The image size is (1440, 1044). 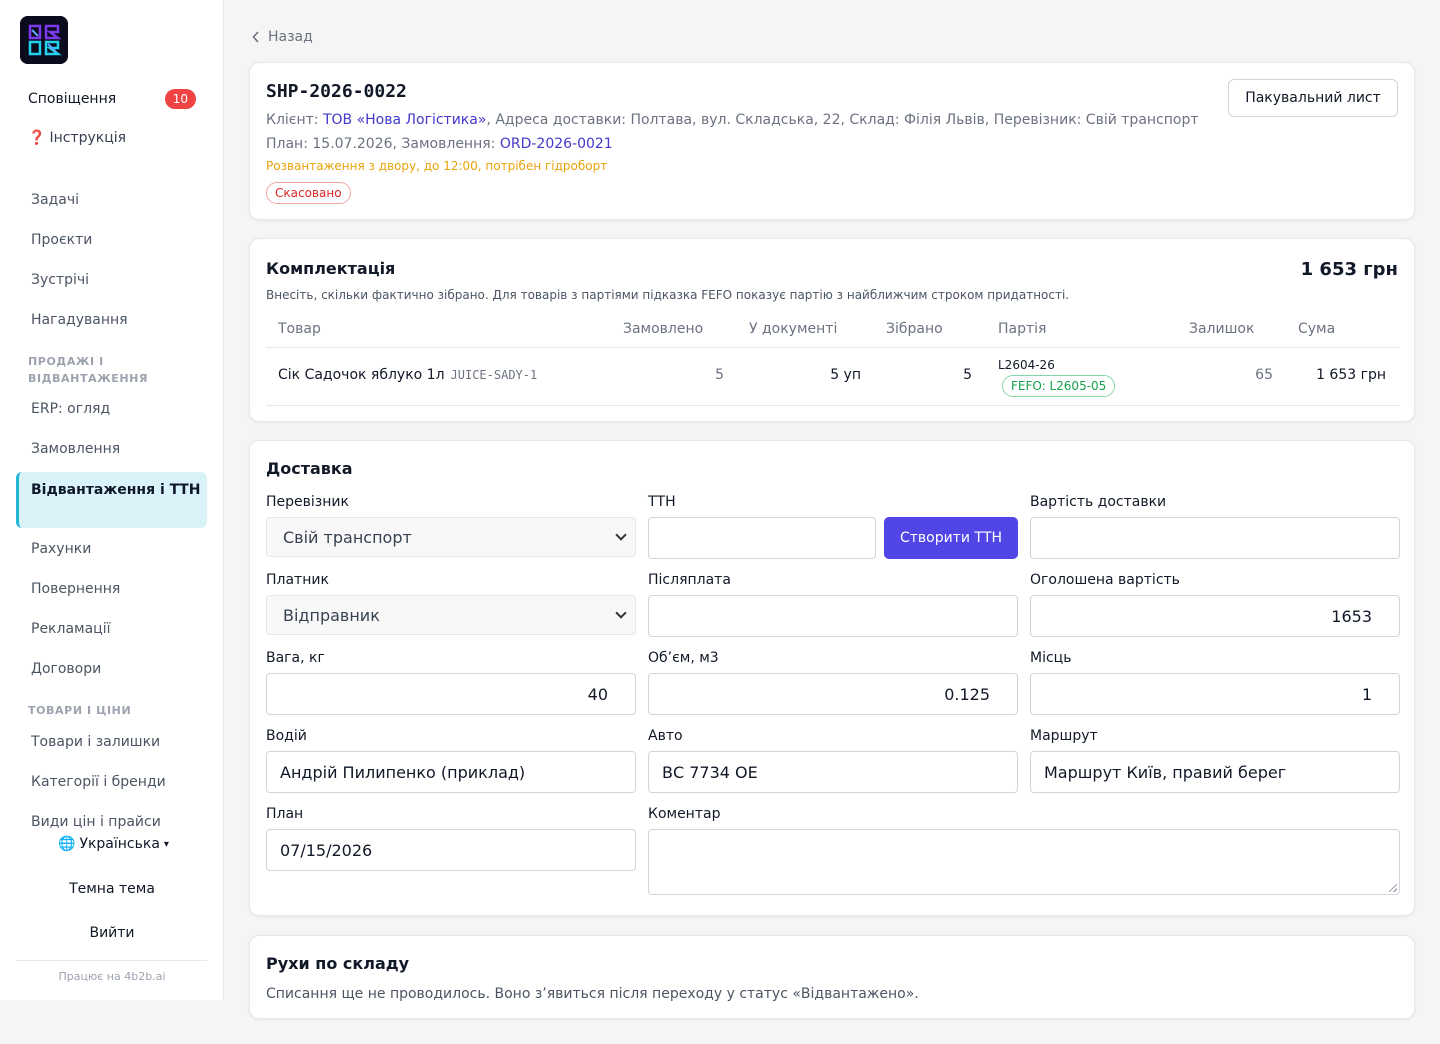 What do you see at coordinates (451, 615) in the screenshot?
I see `payer-select: Відправник` at bounding box center [451, 615].